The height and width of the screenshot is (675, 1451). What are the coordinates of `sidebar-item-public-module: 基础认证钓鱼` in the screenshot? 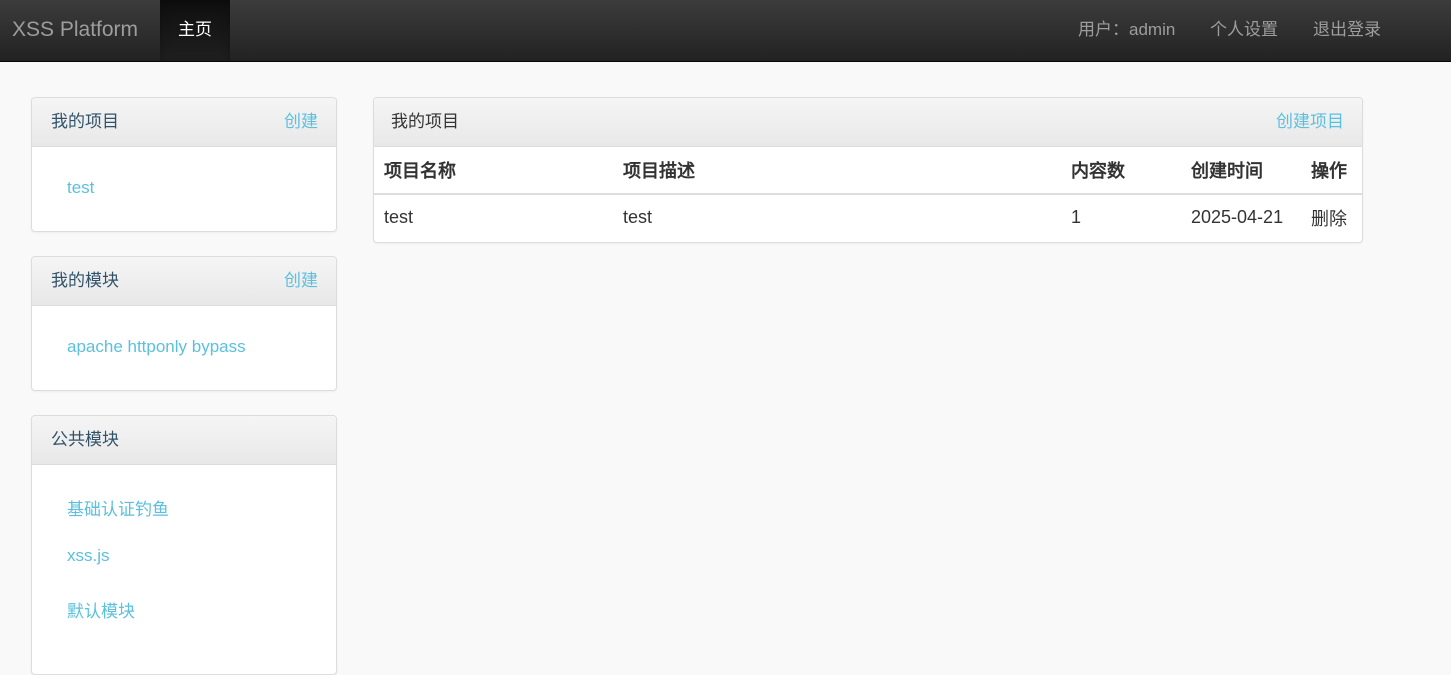 It's located at (118, 507).